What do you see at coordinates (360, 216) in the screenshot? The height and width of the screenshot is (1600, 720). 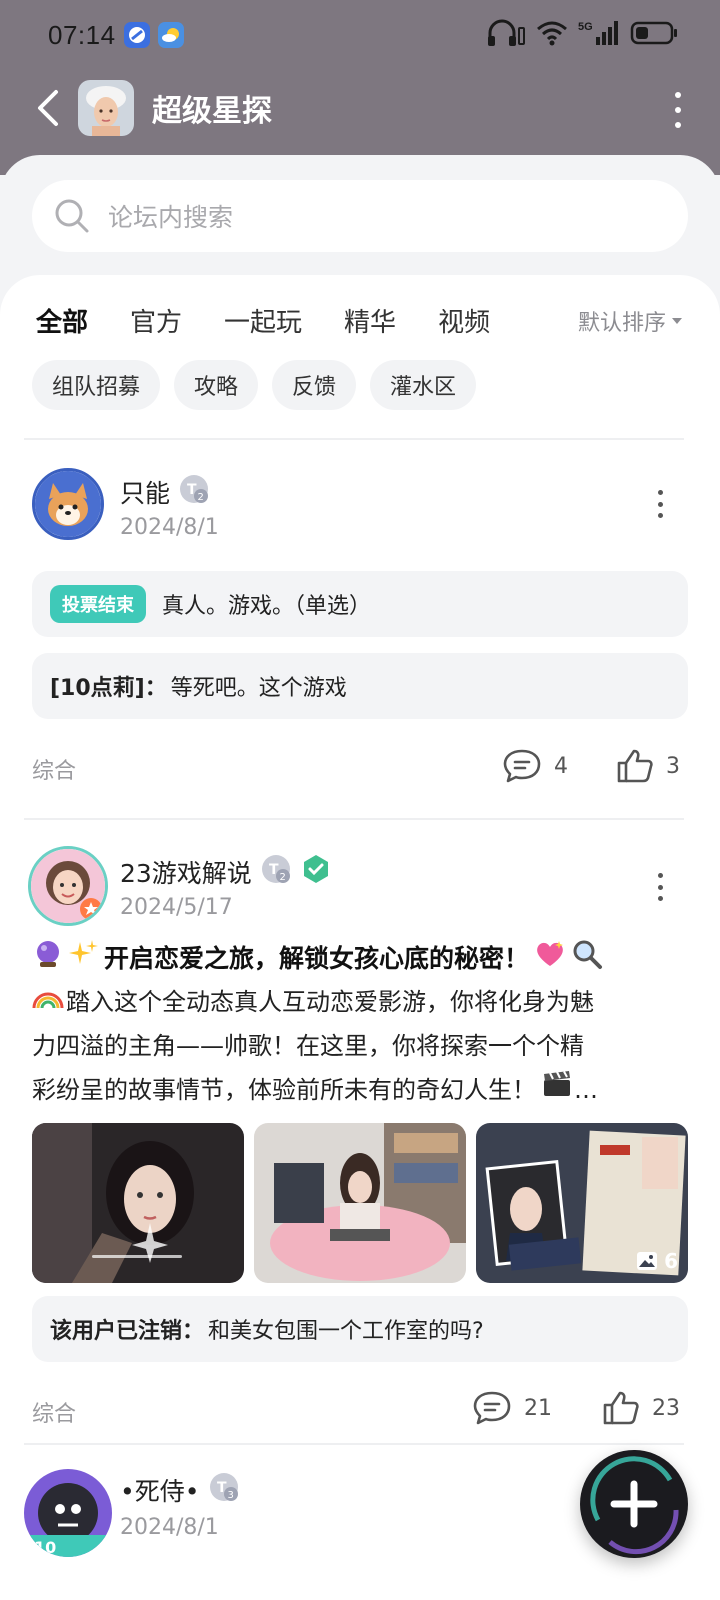 I see `search-input: 论坛内搜索` at bounding box center [360, 216].